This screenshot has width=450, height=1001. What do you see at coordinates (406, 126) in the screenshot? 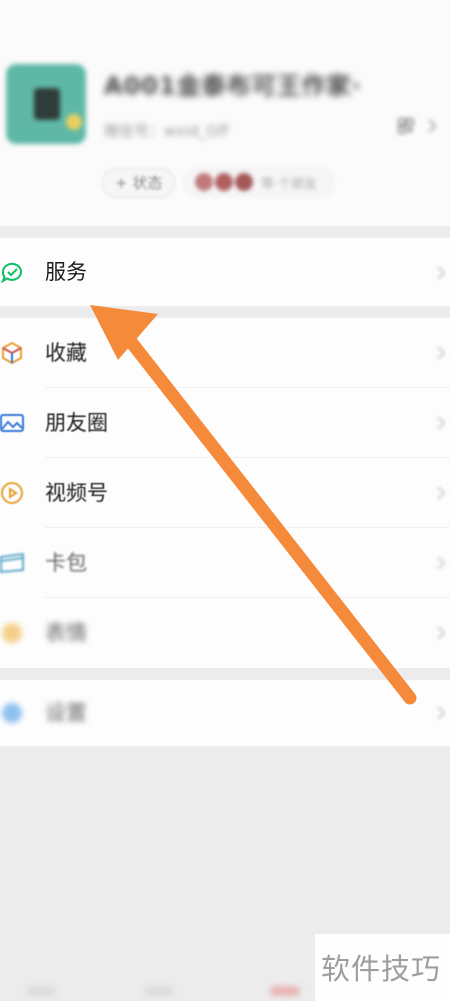
I see `qr-code-icon` at bounding box center [406, 126].